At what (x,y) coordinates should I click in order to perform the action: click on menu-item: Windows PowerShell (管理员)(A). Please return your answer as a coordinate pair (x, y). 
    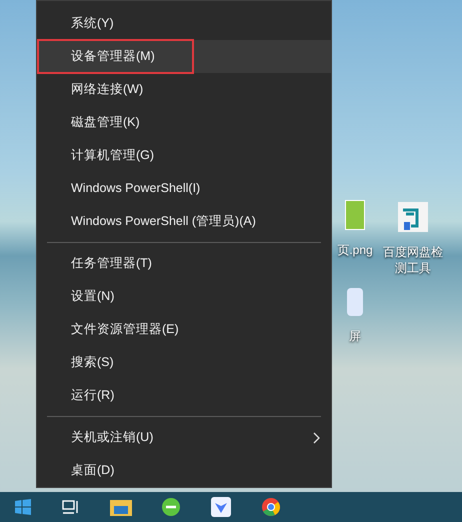
    Looking at the image, I should click on (184, 221).